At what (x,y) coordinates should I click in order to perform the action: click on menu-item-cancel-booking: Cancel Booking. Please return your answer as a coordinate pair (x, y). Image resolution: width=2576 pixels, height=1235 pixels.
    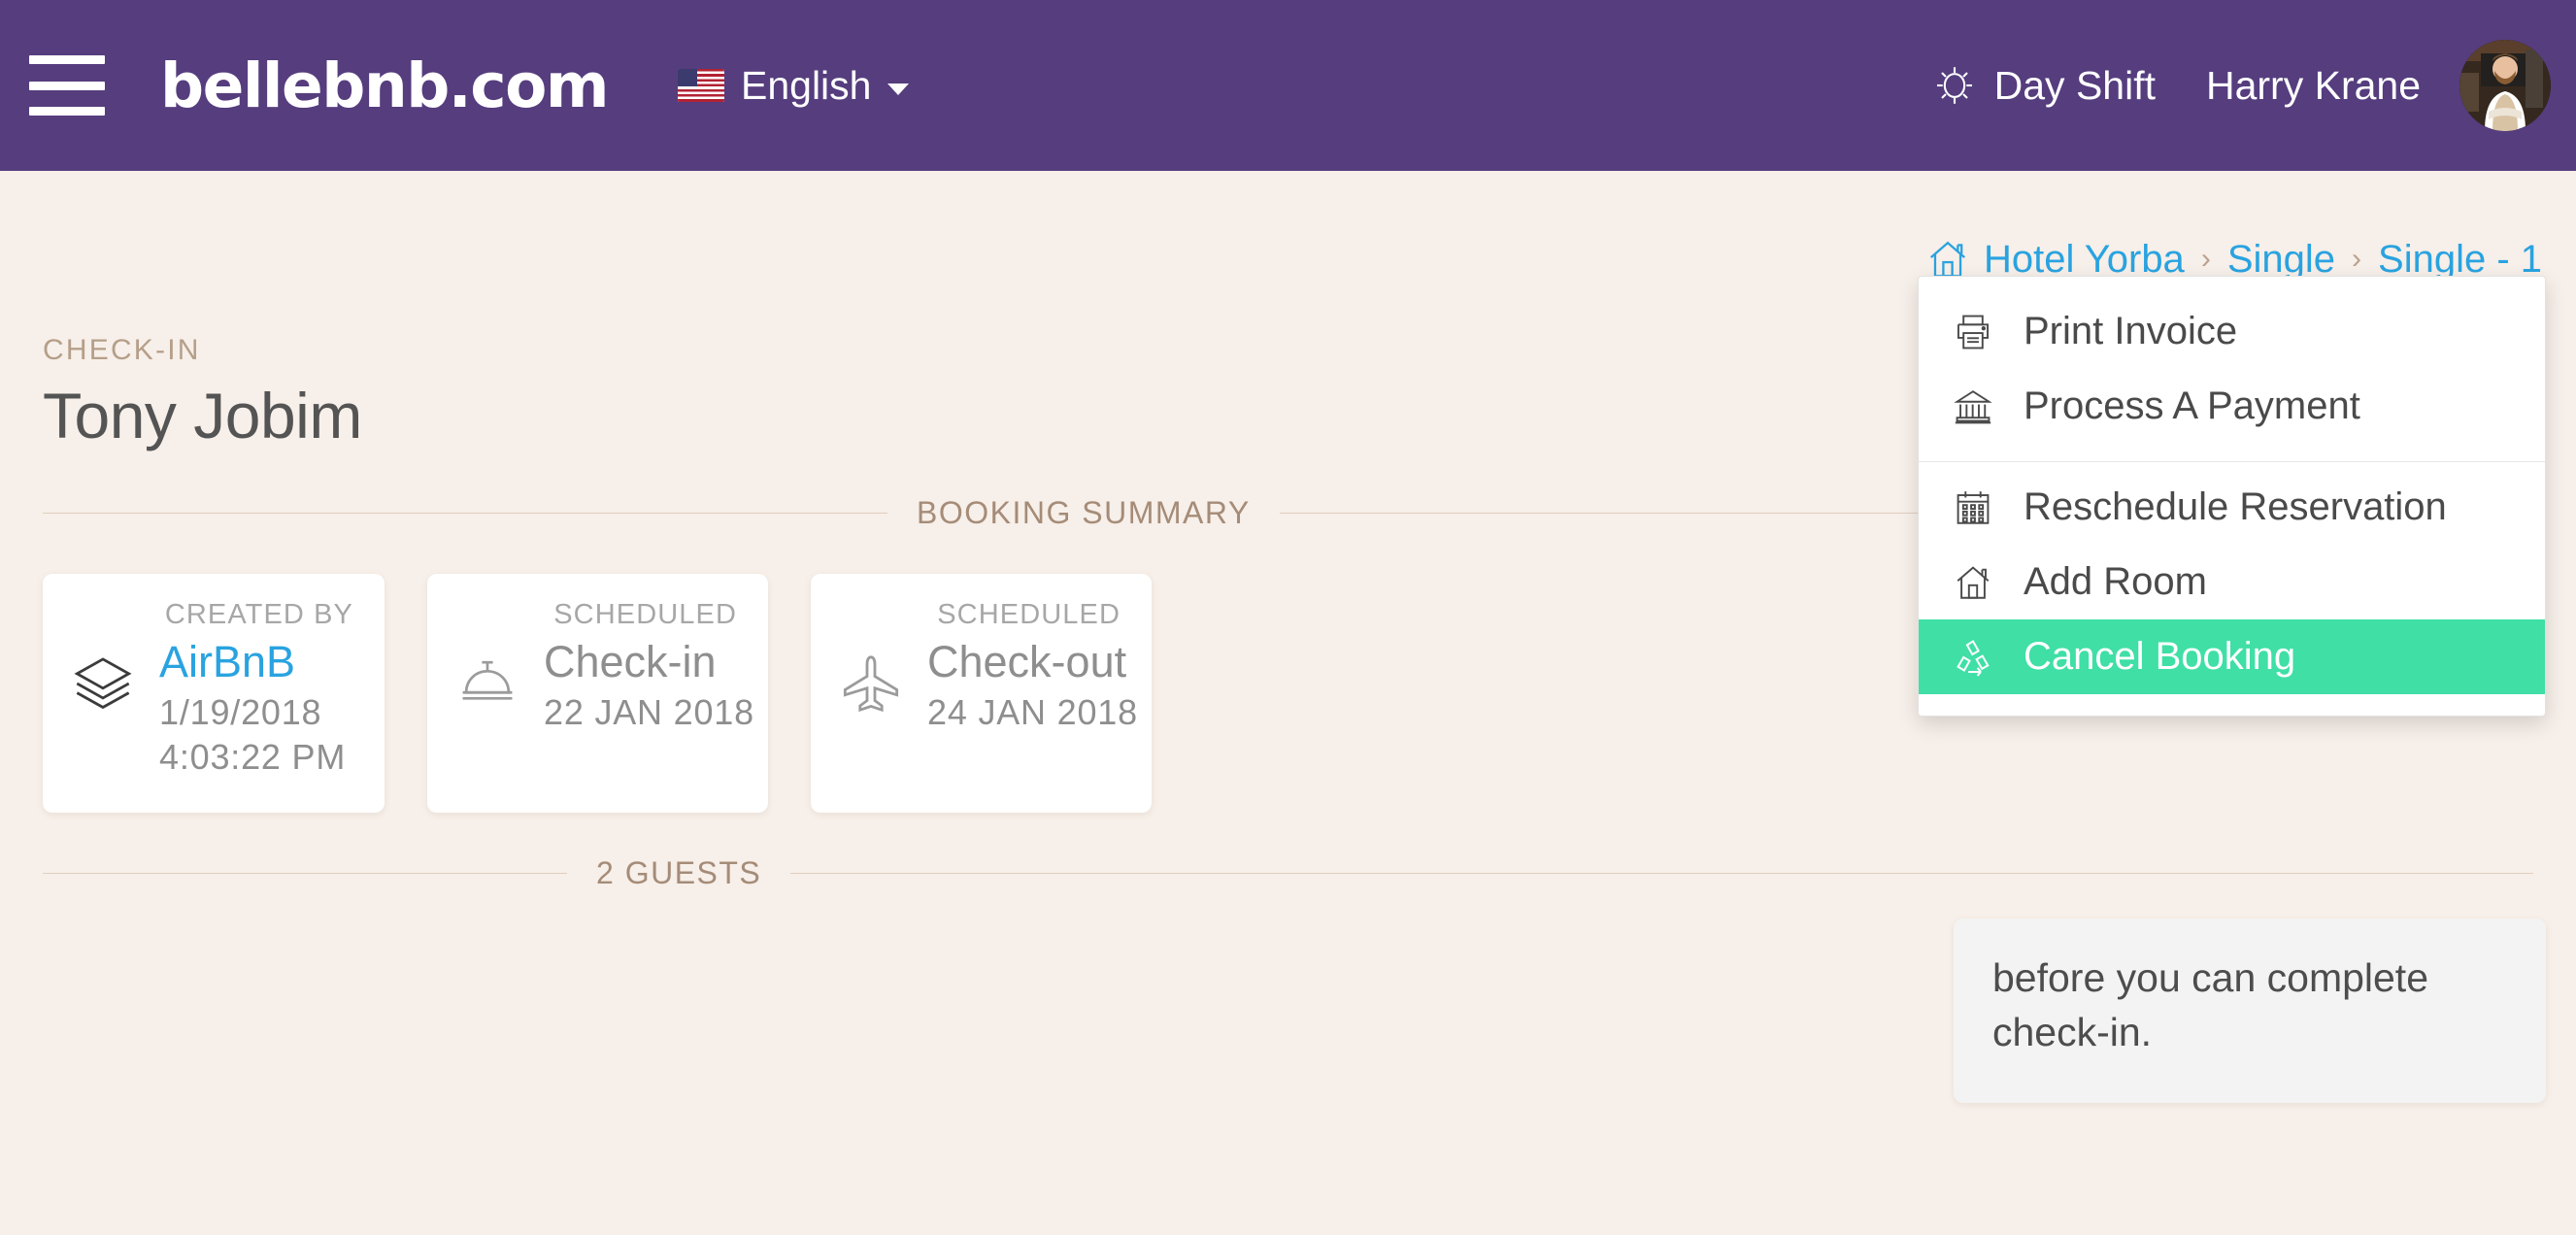
    Looking at the image, I should click on (2232, 656).